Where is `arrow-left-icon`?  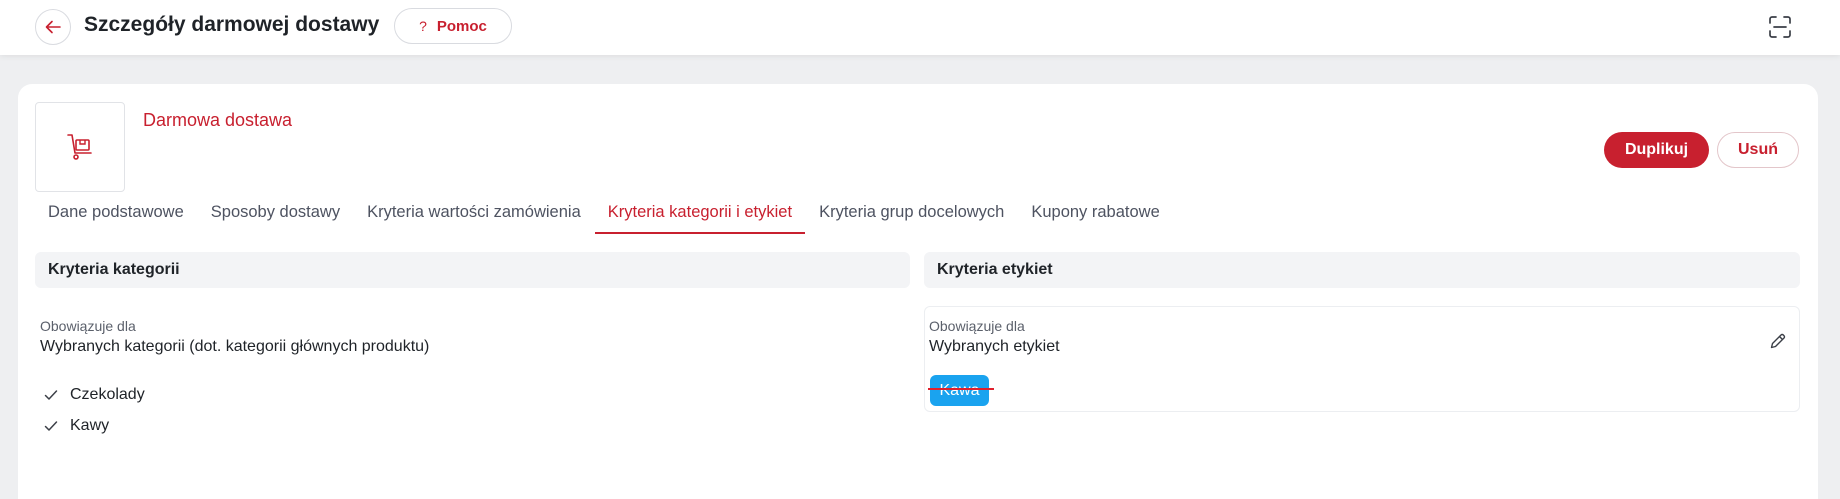
arrow-left-icon is located at coordinates (53, 27).